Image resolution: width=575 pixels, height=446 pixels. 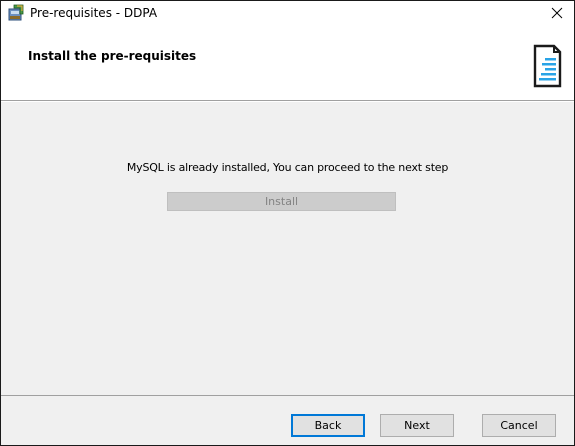 What do you see at coordinates (287, 420) in the screenshot?
I see `button-bar: Back Next Cancel` at bounding box center [287, 420].